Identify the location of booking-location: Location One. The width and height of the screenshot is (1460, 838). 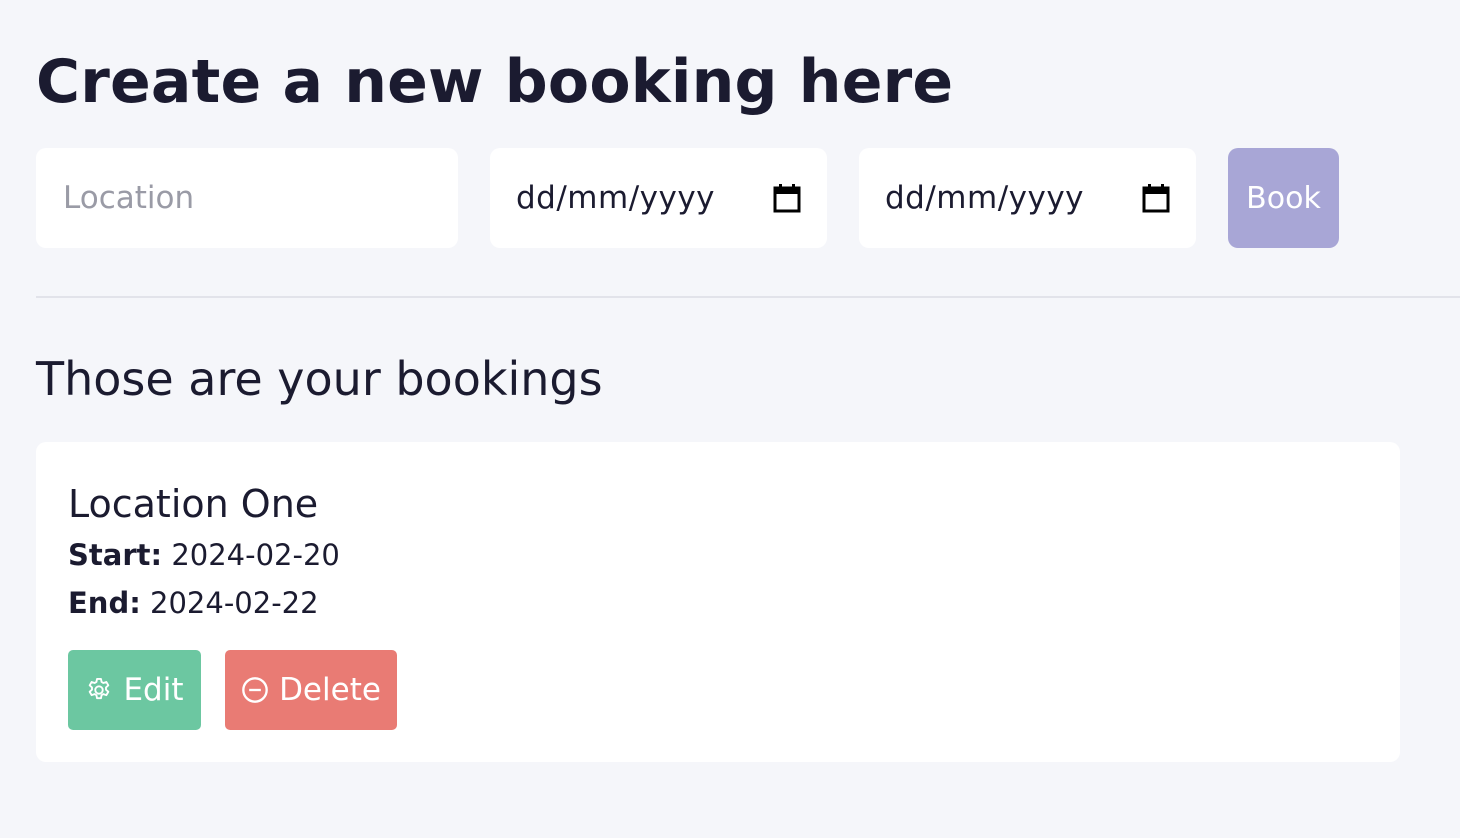
(193, 504).